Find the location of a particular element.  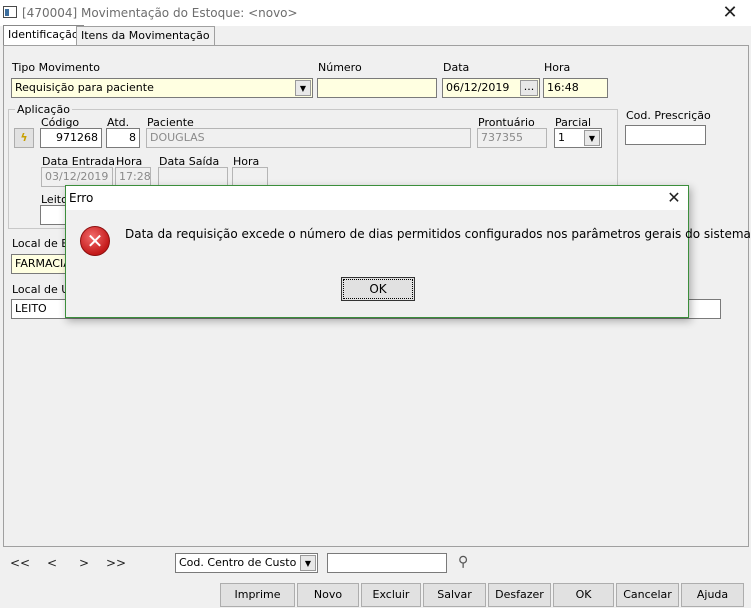

search-field-select: Cod. Centro de Custo is located at coordinates (246, 563).